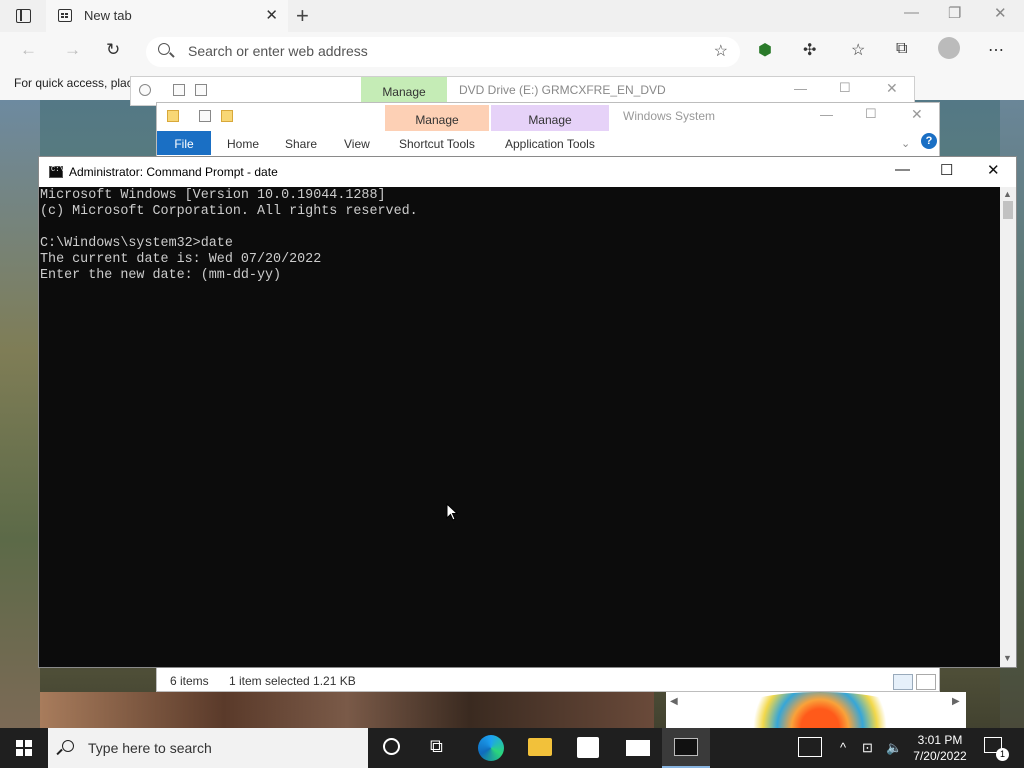  What do you see at coordinates (161, 275) in the screenshot?
I see `console-line: Enter the new date: (mm-dd-yy)` at bounding box center [161, 275].